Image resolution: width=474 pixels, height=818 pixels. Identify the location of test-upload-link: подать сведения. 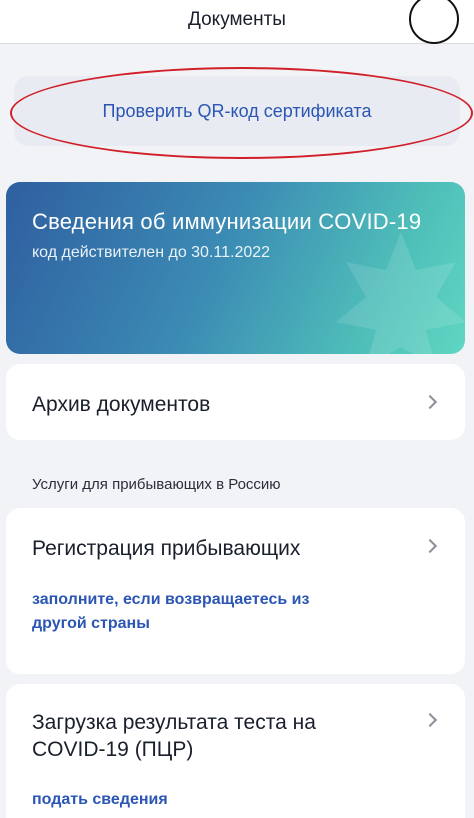
(100, 800).